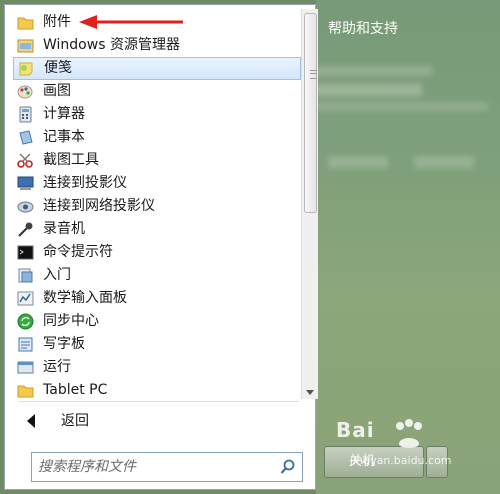  What do you see at coordinates (75, 421) in the screenshot?
I see `back-label: 返回` at bounding box center [75, 421].